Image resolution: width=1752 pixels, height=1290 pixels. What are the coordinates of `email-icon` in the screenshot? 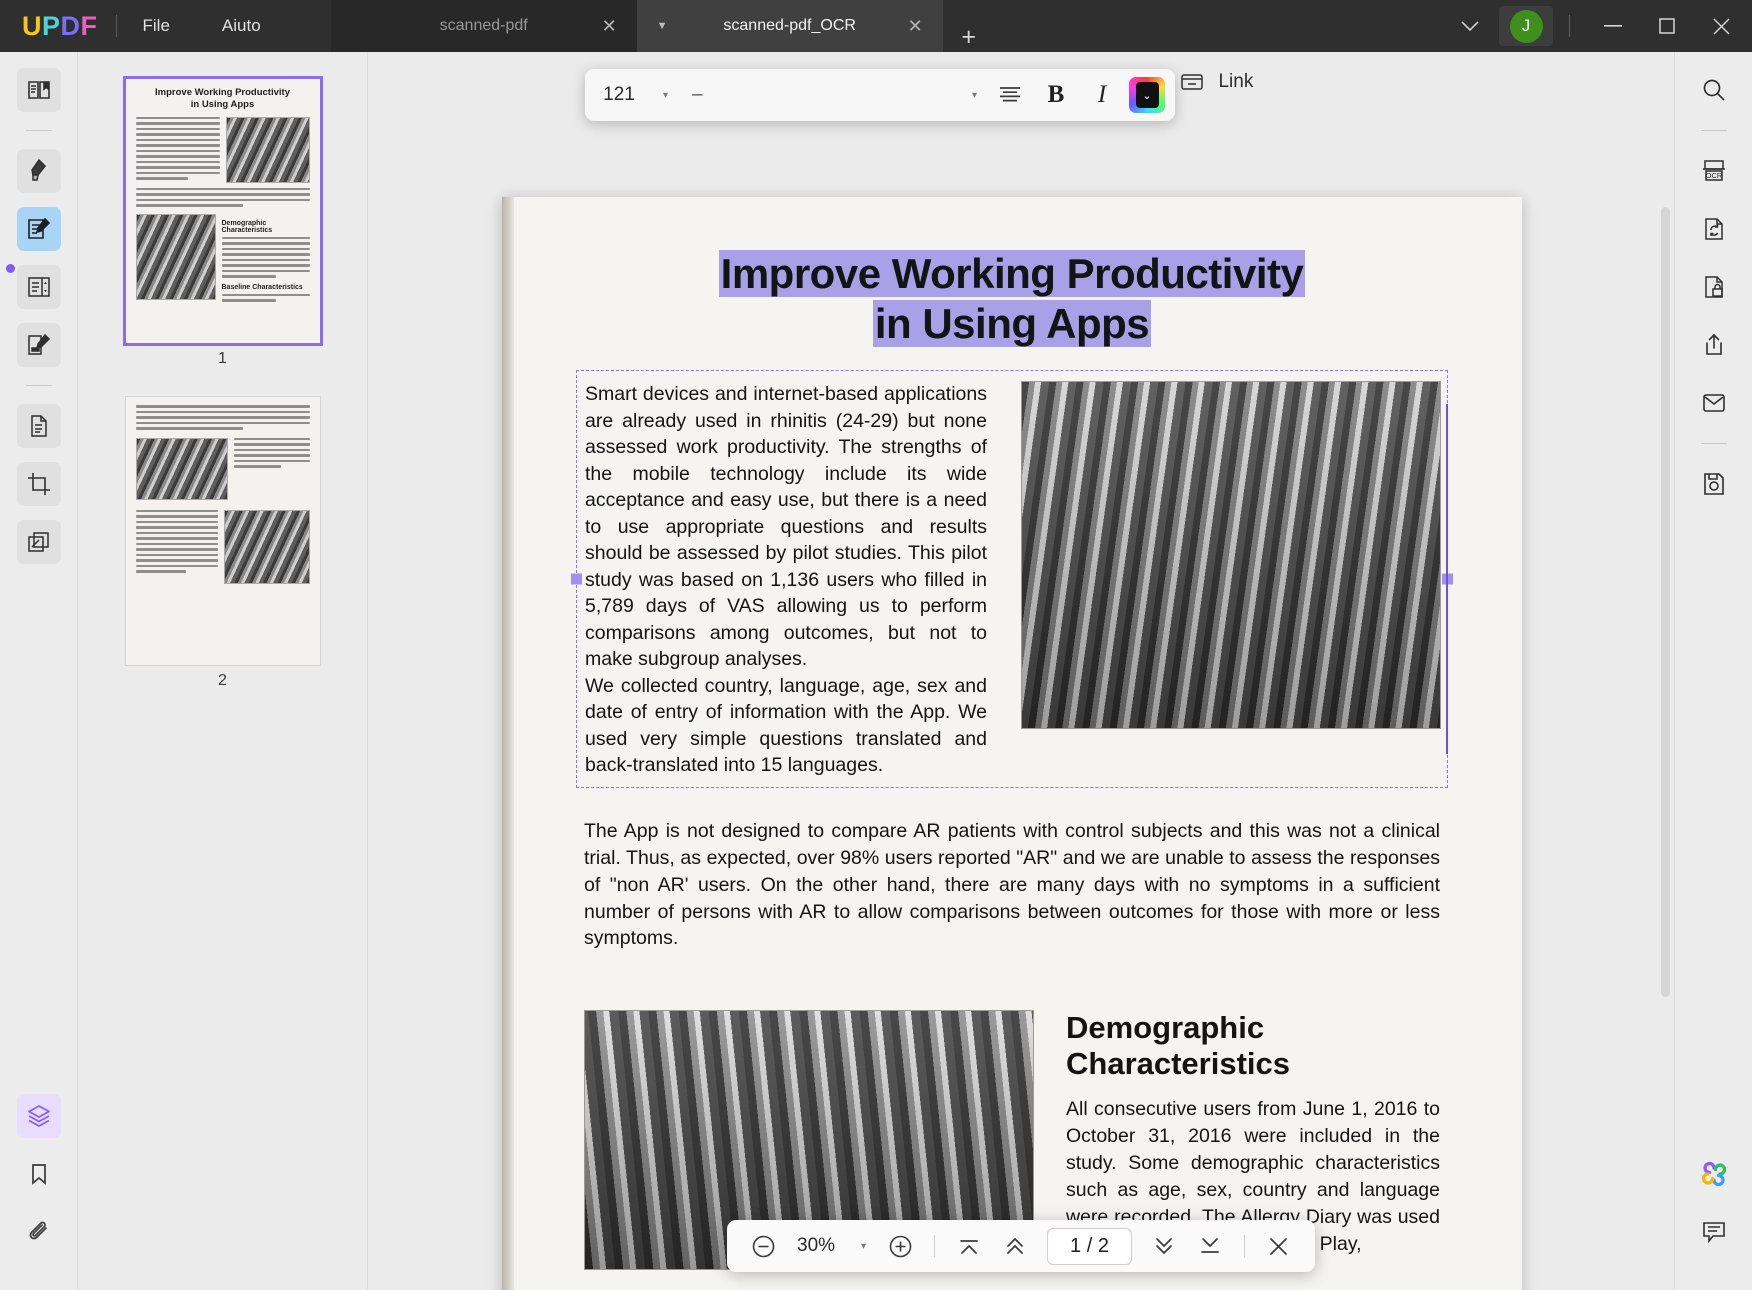 It's located at (1714, 403).